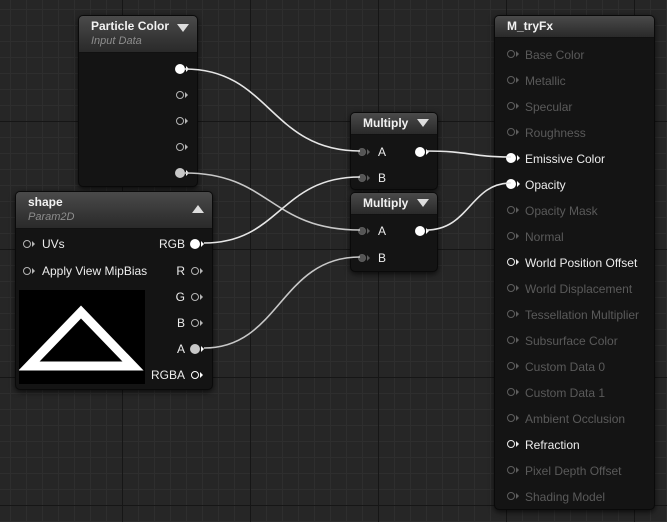 This screenshot has width=667, height=522. What do you see at coordinates (45, 202) in the screenshot?
I see `node-title: shape` at bounding box center [45, 202].